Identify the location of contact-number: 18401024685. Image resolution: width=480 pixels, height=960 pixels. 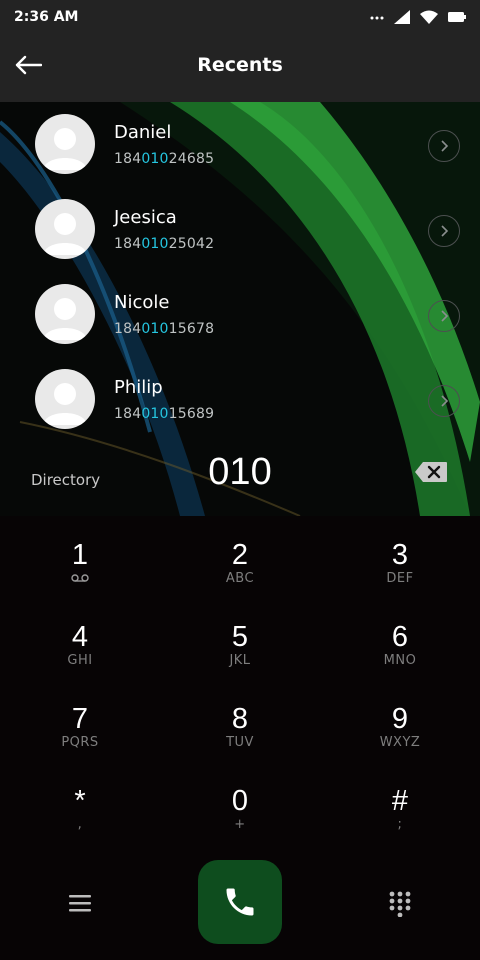
(164, 159).